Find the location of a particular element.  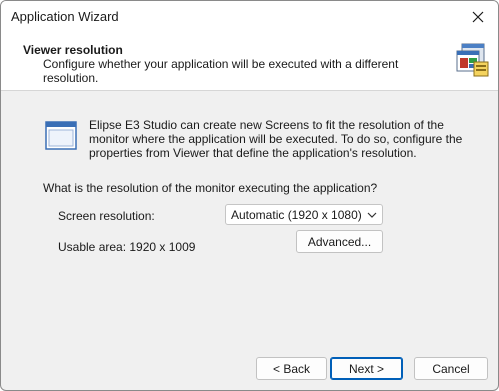

close-button is located at coordinates (478, 16).